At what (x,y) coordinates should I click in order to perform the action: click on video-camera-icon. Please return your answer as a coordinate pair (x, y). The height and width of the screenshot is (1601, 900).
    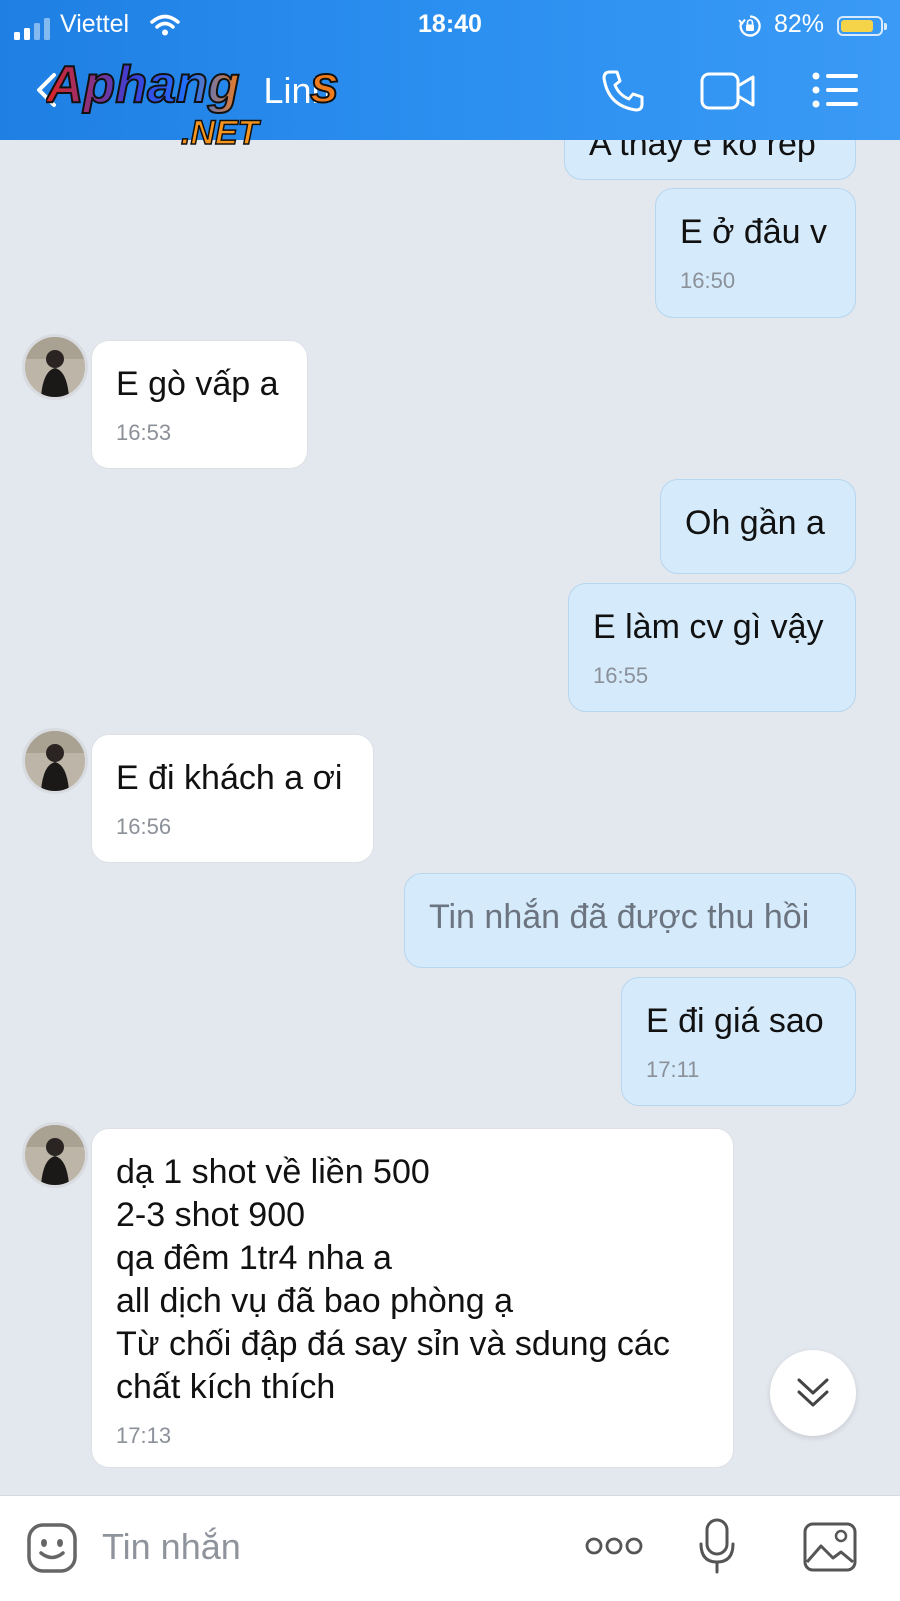
    Looking at the image, I should click on (728, 91).